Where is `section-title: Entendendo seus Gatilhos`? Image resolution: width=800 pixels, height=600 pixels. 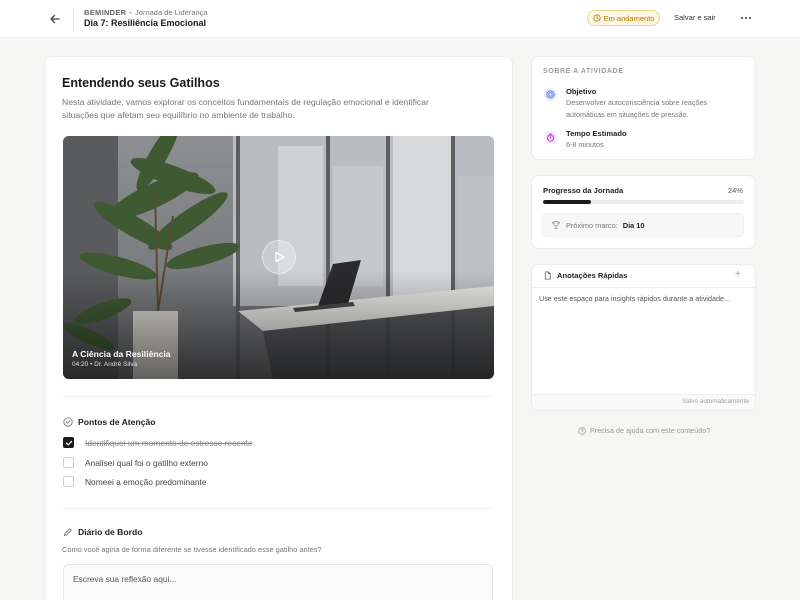 section-title: Entendendo seus Gatilhos is located at coordinates (141, 83).